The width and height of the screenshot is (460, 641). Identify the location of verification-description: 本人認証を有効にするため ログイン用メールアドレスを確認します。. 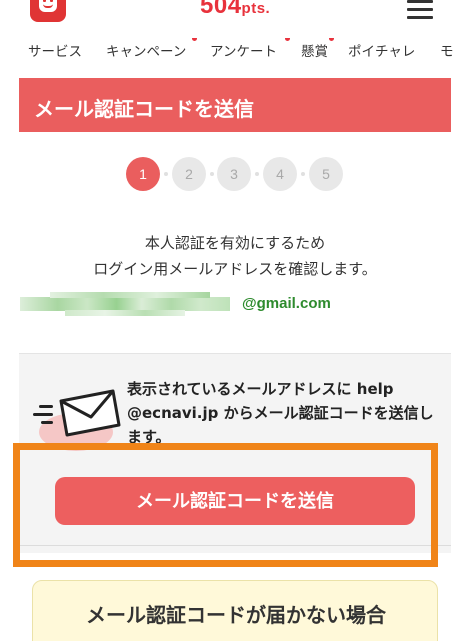
(230, 256).